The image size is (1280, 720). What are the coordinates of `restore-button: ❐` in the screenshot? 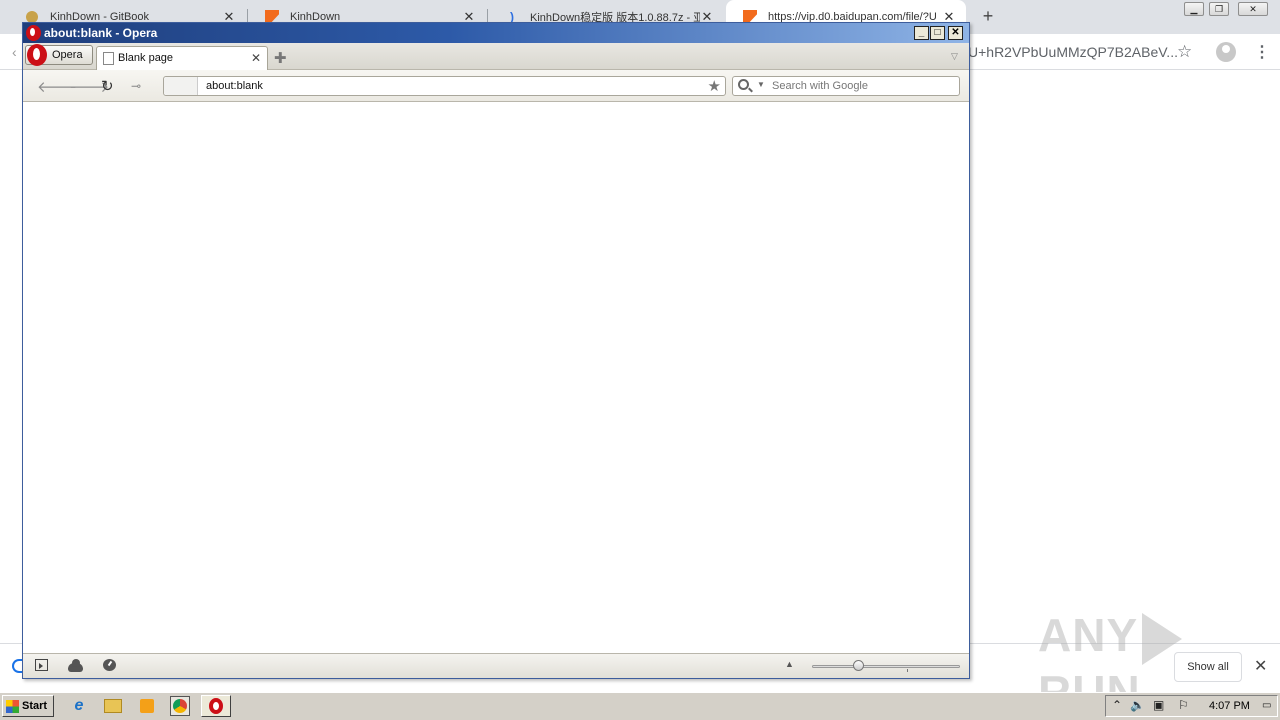 It's located at (1219, 9).